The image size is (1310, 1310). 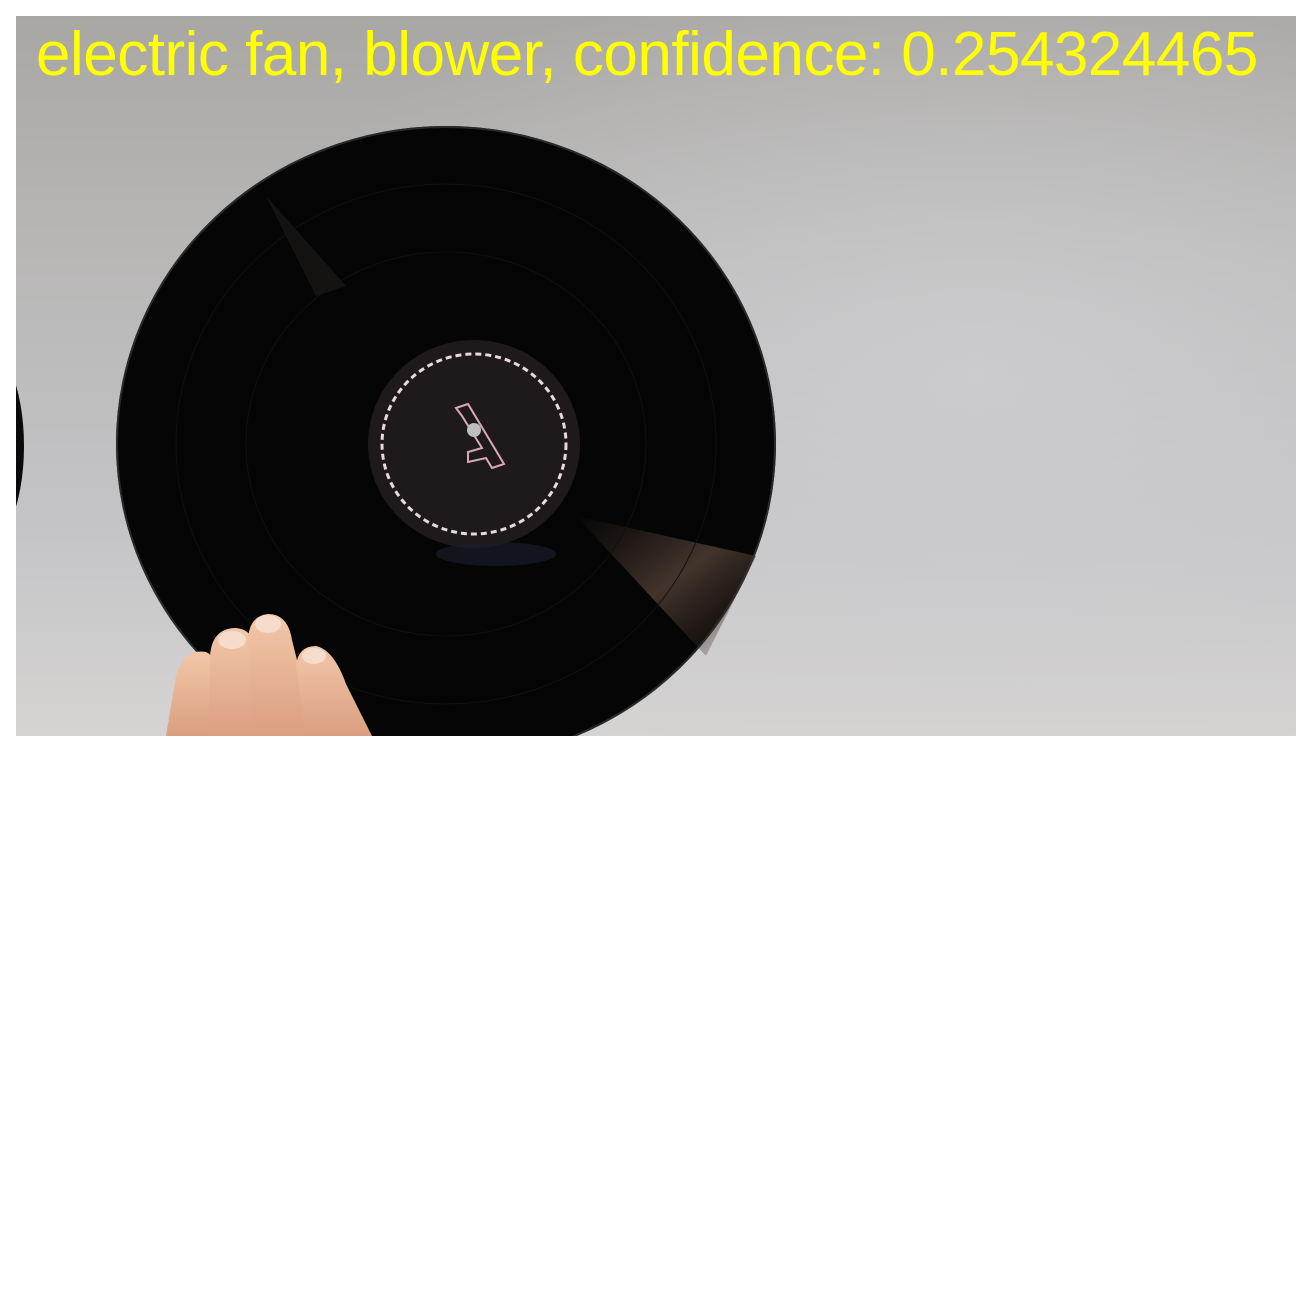 What do you see at coordinates (496, 554) in the screenshot?
I see `record-reflection` at bounding box center [496, 554].